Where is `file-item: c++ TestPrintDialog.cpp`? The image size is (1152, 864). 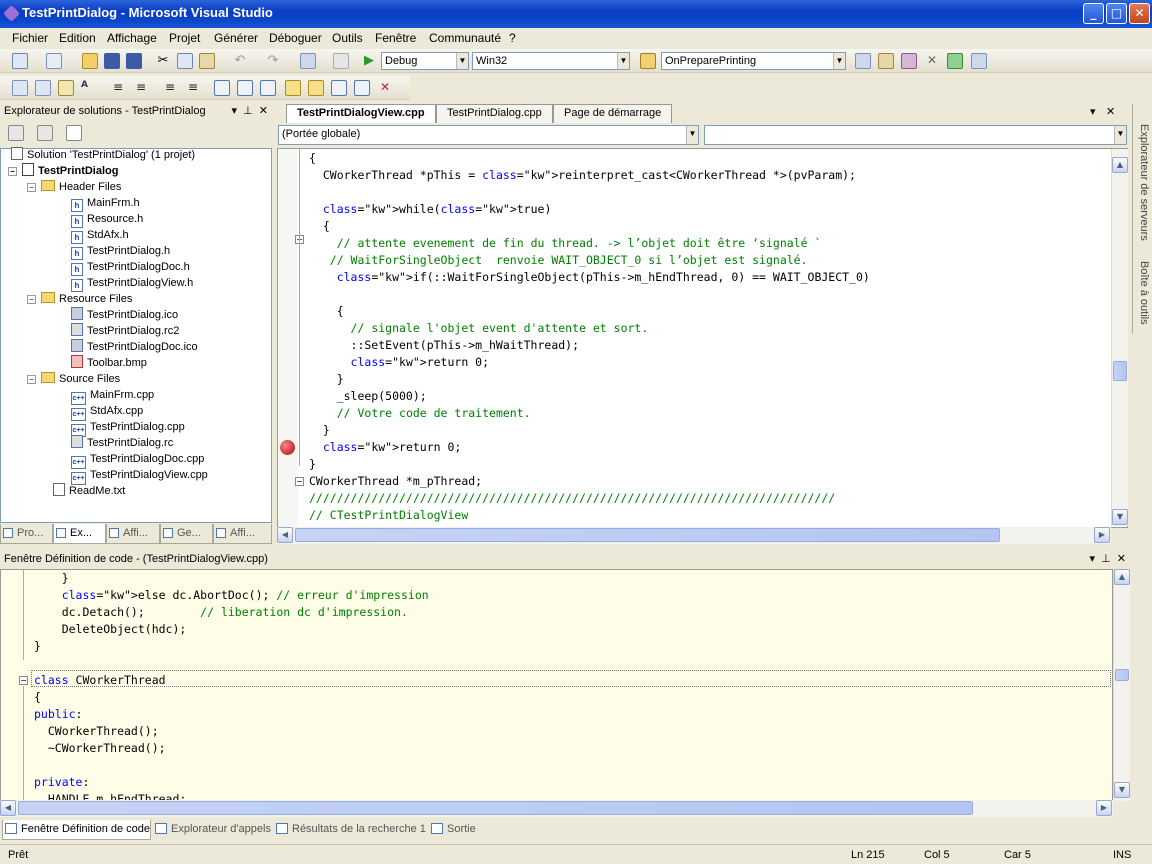 file-item: c++ TestPrintDialog.cpp is located at coordinates (128, 428).